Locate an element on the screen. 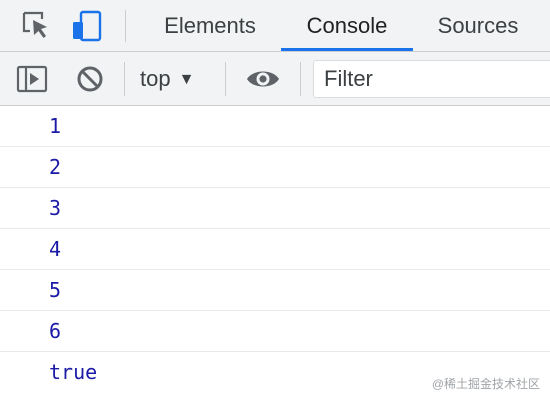  console-line: 1 is located at coordinates (275, 126).